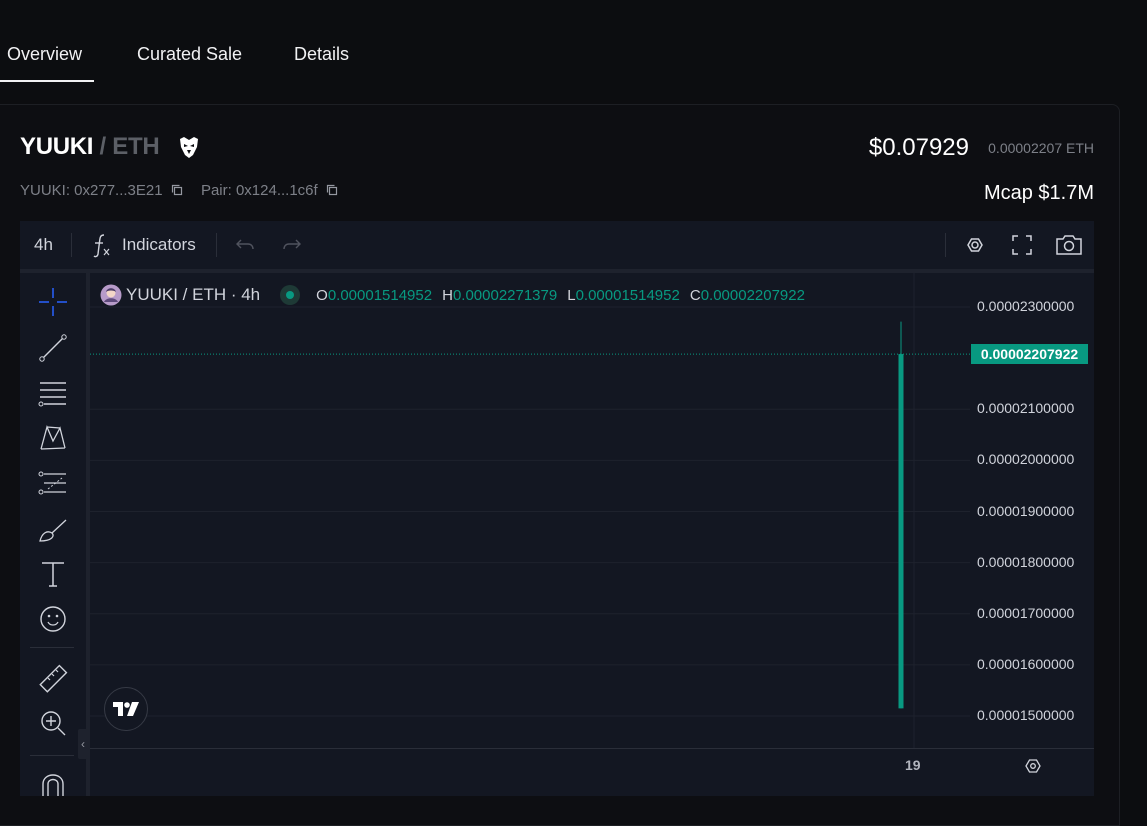 Image resolution: width=1147 pixels, height=826 pixels. I want to click on tradingview-logo-icon, so click(126, 709).